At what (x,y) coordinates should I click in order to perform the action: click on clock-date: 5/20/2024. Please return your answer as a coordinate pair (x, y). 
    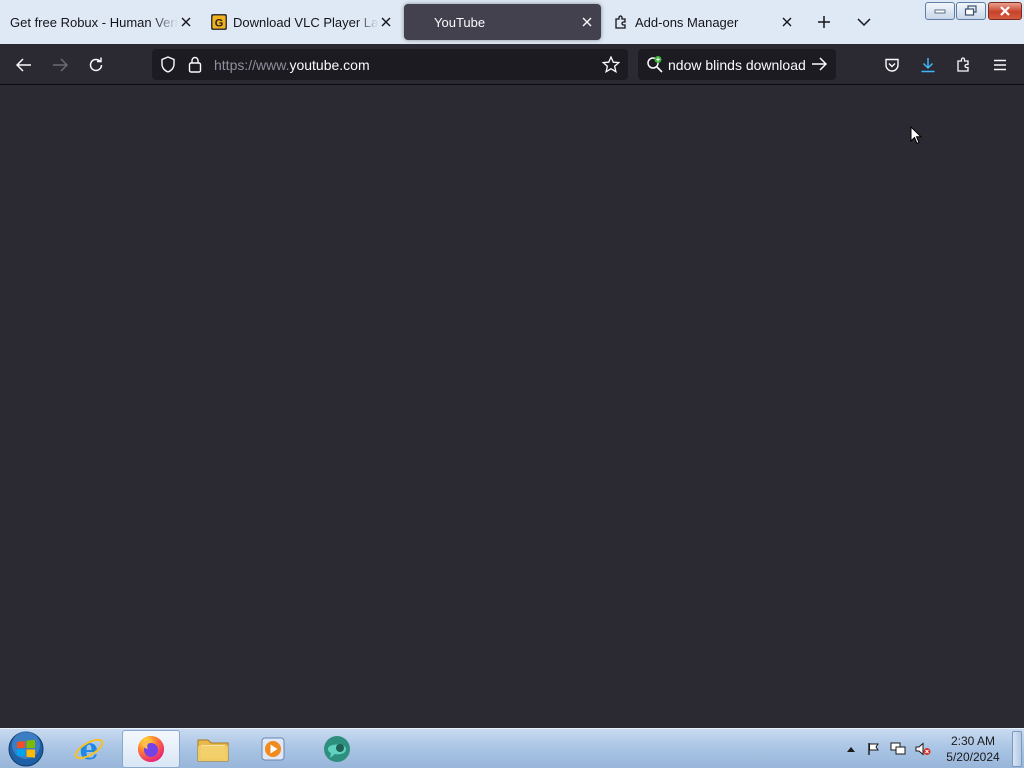
    Looking at the image, I should click on (973, 757).